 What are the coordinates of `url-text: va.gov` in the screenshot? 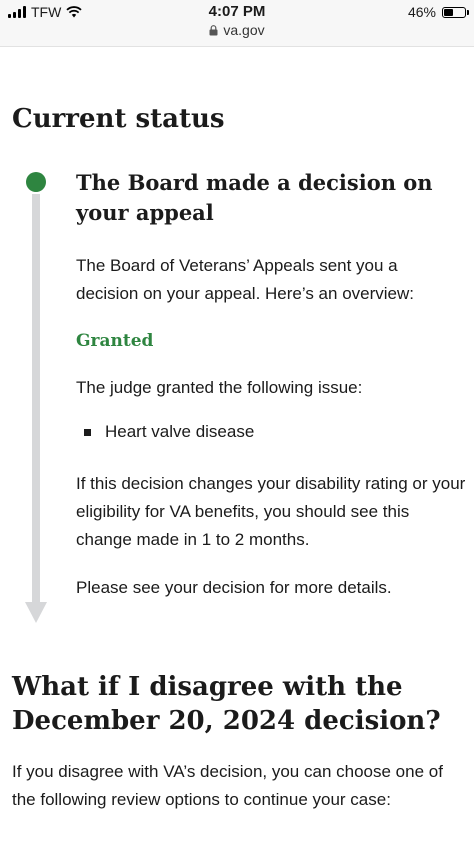 It's located at (243, 30).